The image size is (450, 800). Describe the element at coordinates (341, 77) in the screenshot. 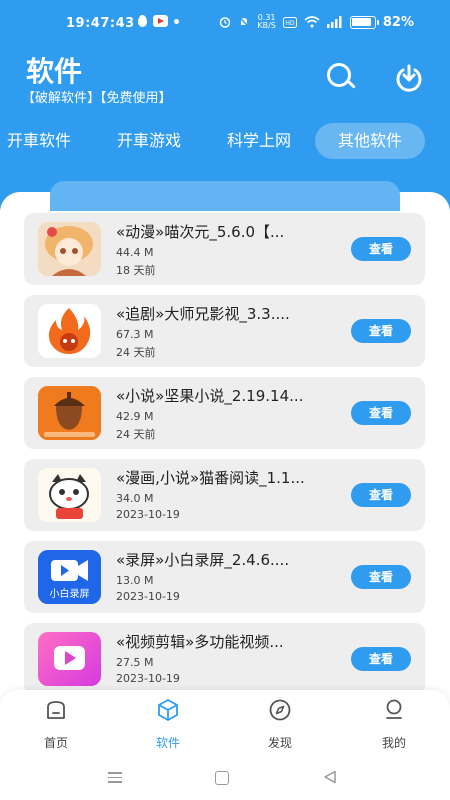

I see `search-button` at that location.